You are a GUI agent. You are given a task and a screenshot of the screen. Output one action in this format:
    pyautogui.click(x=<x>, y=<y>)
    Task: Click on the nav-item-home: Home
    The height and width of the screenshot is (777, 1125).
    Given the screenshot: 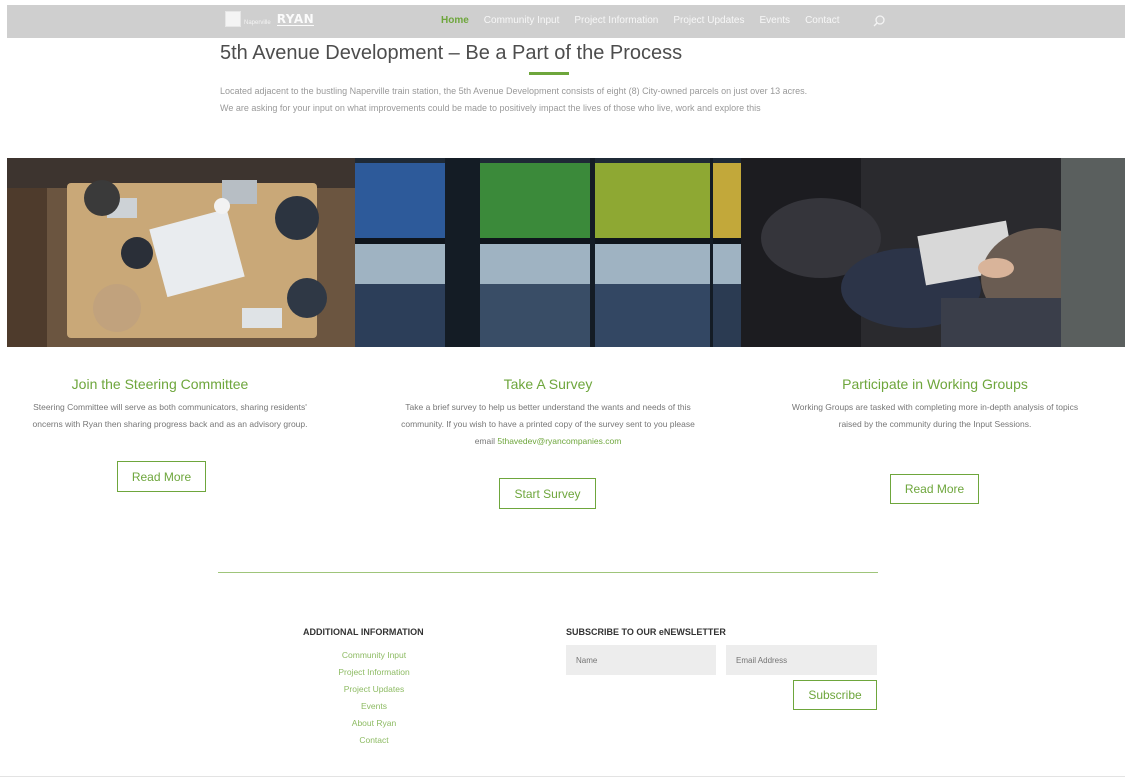 What is the action you would take?
    pyautogui.click(x=455, y=20)
    